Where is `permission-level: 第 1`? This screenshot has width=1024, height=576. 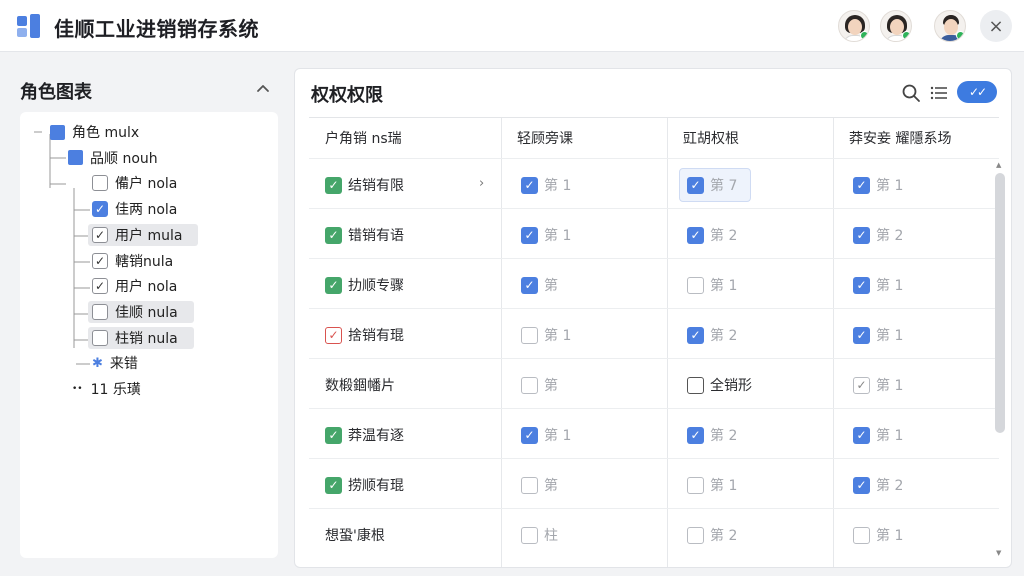 permission-level: 第 1 is located at coordinates (890, 436).